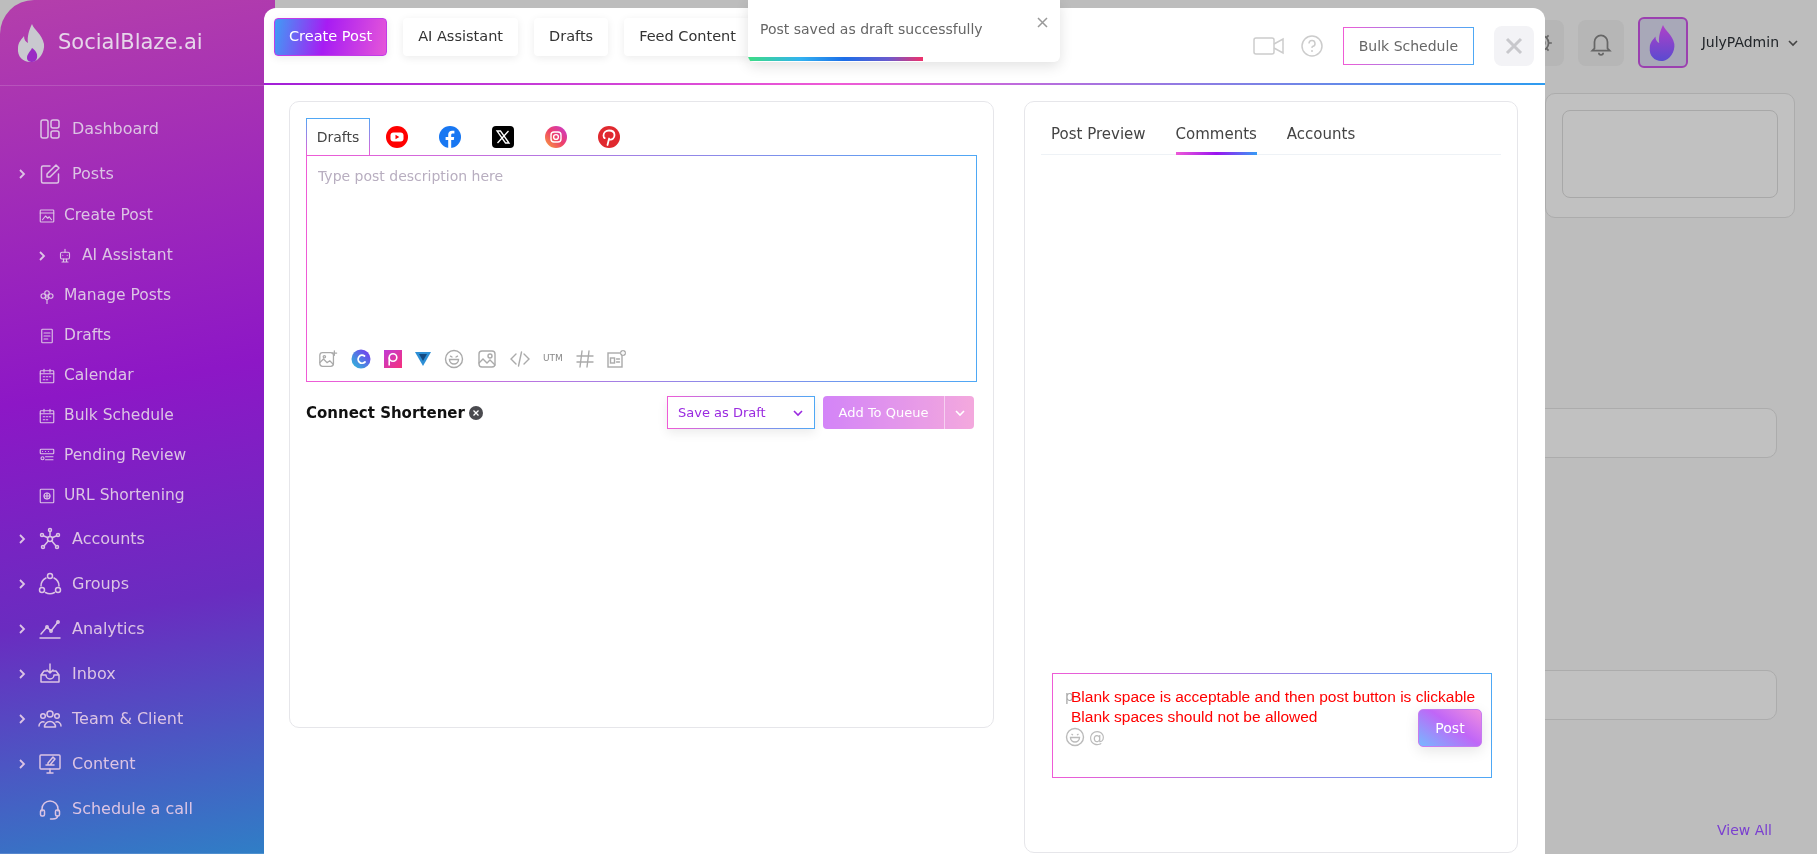  What do you see at coordinates (124, 496) in the screenshot?
I see `sidebar-item: URL Shortening` at bounding box center [124, 496].